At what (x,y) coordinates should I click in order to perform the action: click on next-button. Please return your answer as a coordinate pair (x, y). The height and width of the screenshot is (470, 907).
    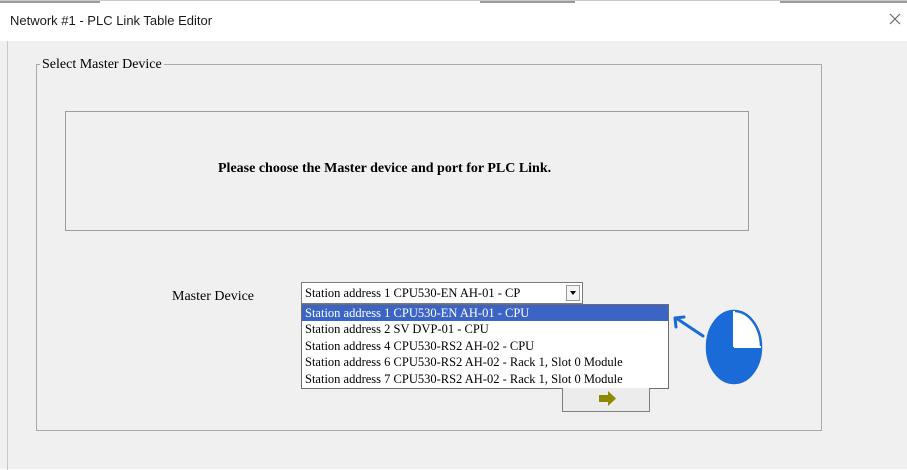
    Looking at the image, I should click on (606, 400).